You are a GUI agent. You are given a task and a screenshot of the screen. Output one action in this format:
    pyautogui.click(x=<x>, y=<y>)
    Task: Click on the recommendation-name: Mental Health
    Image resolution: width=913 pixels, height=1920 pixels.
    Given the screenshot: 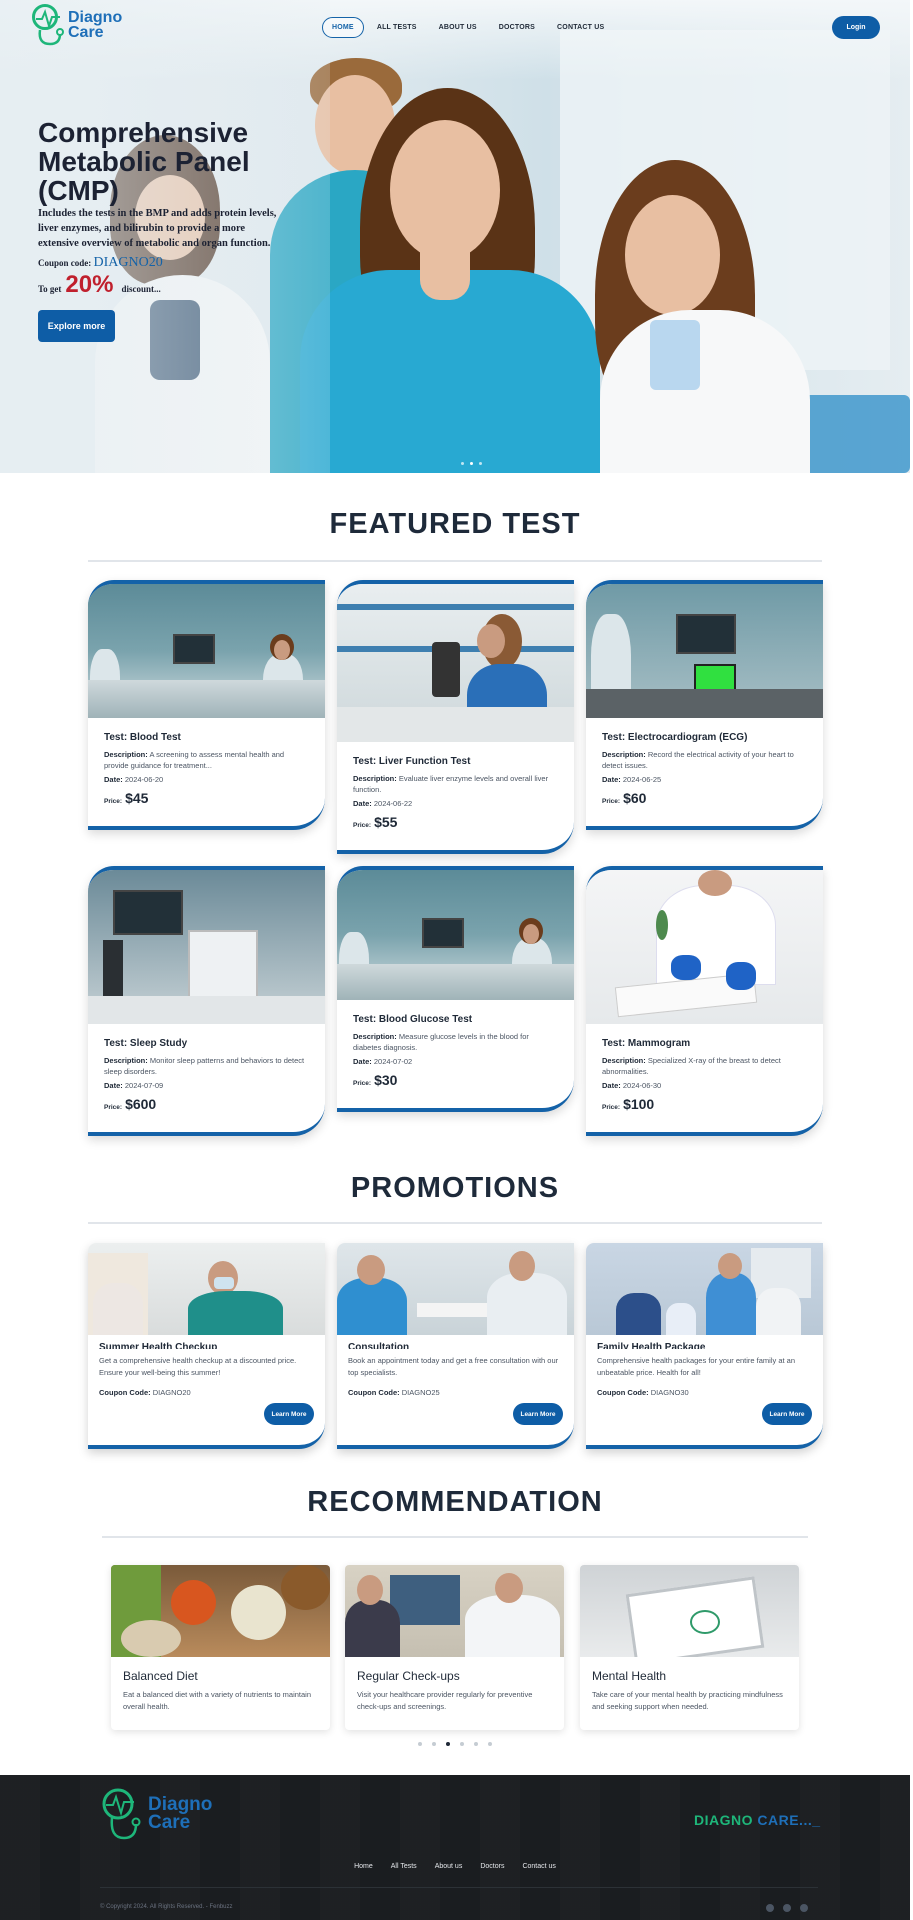 What is the action you would take?
    pyautogui.click(x=629, y=1676)
    